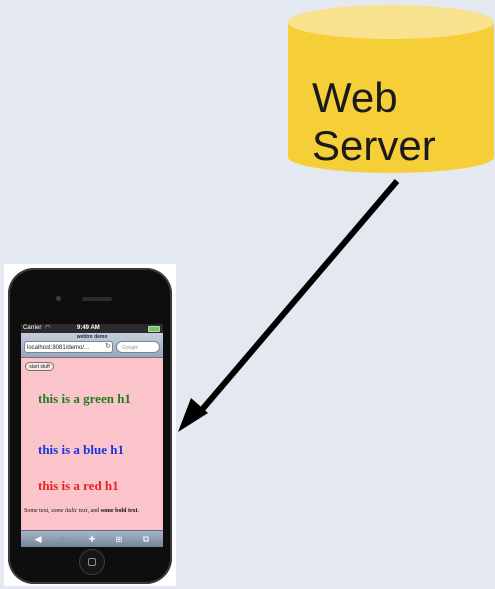  Describe the element at coordinates (154, 329) in the screenshot. I see `battery-icon` at that location.